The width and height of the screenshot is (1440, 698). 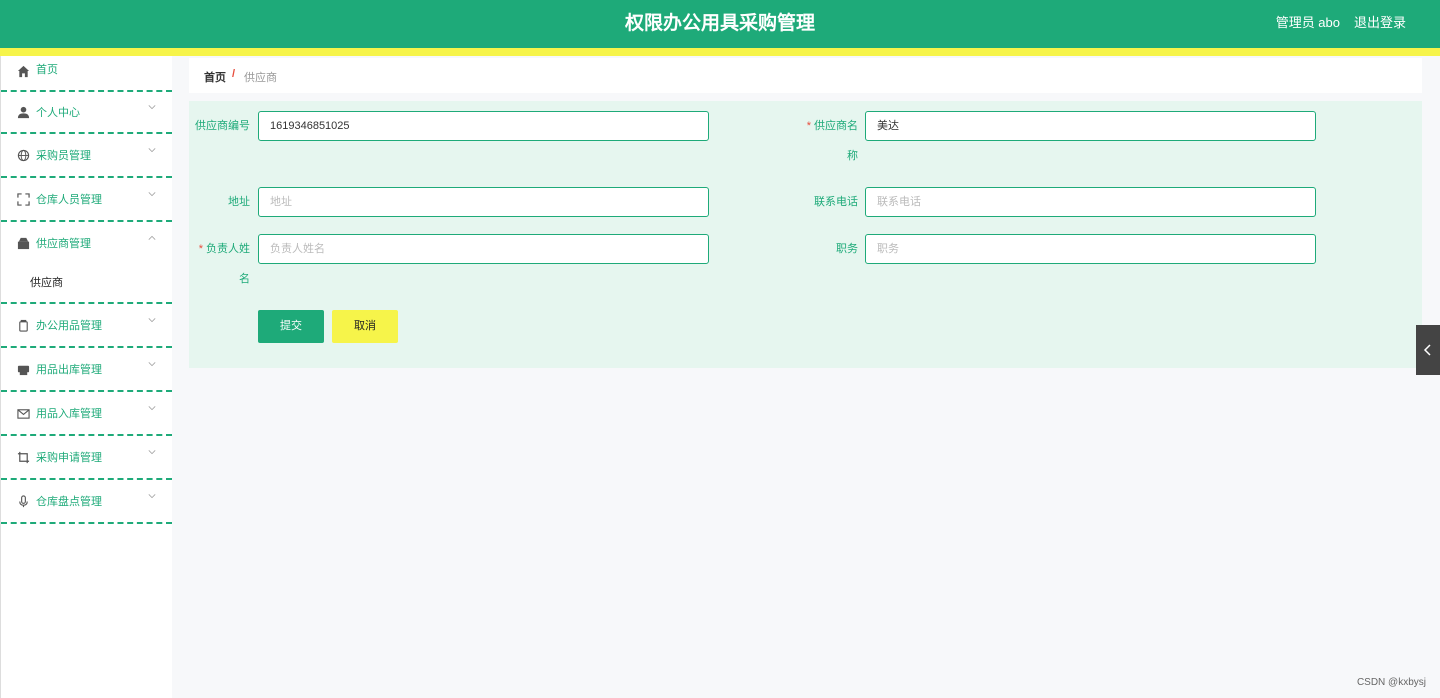 What do you see at coordinates (720, 52) in the screenshot?
I see `header-accent-bar` at bounding box center [720, 52].